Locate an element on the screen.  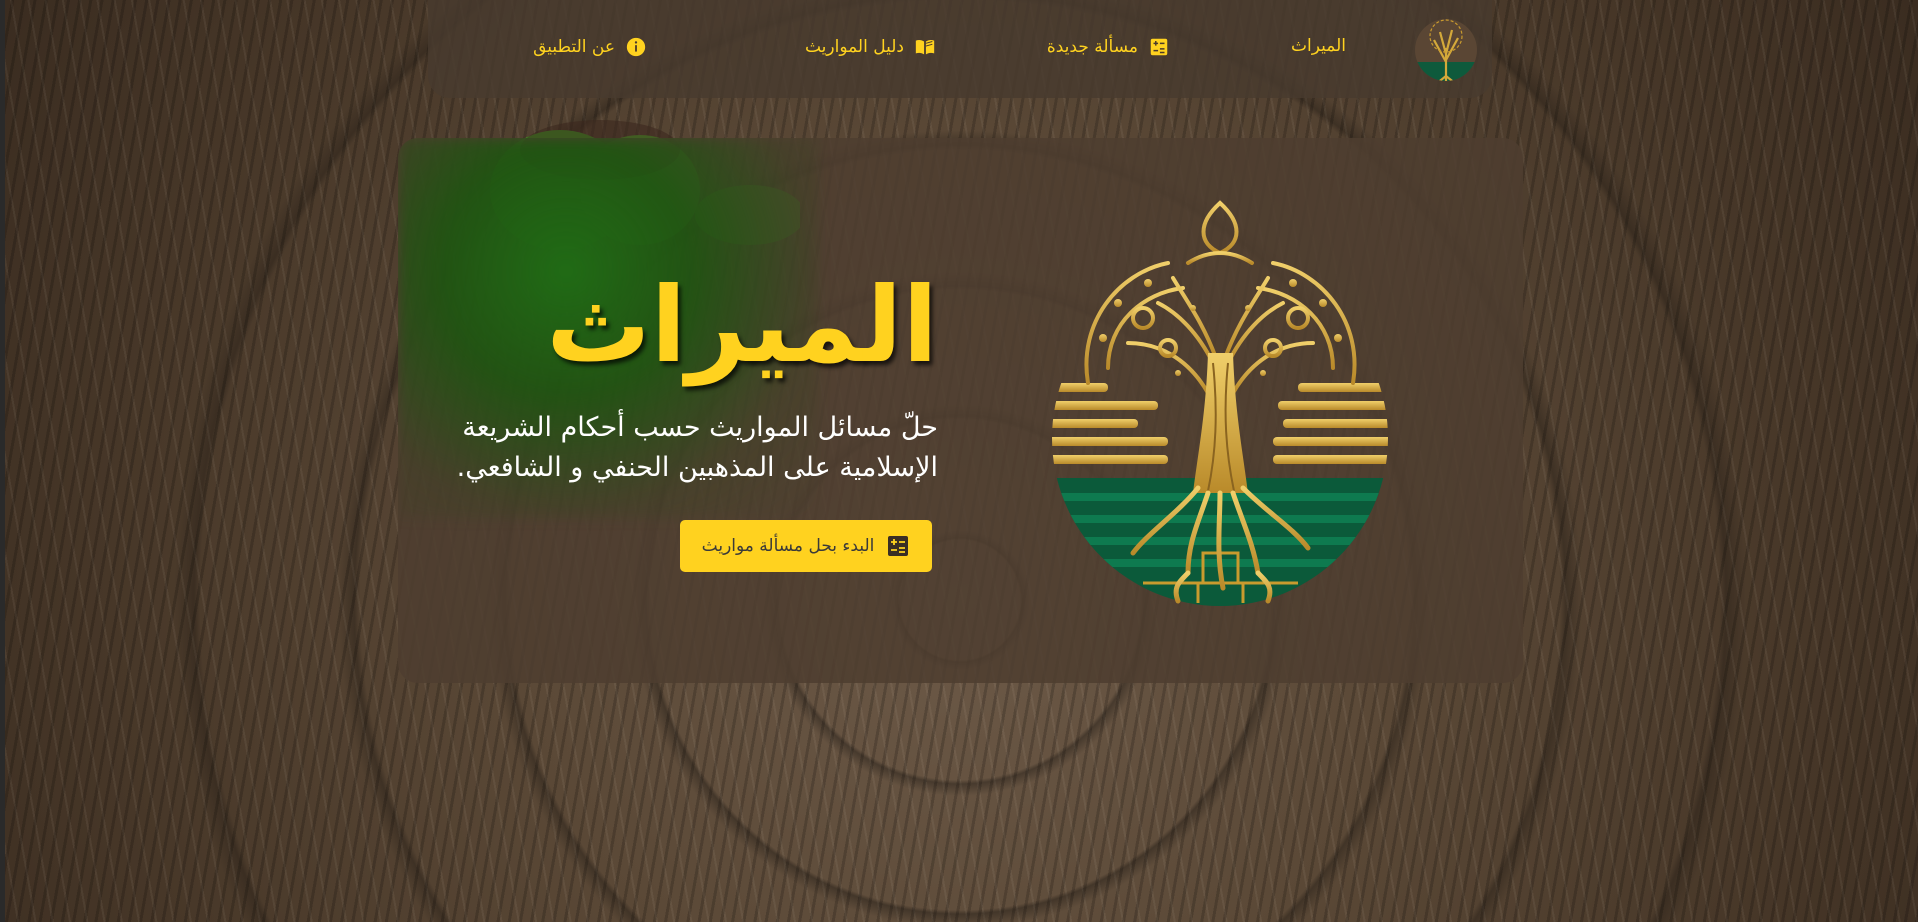
tree-logo-icon is located at coordinates (1446, 49).